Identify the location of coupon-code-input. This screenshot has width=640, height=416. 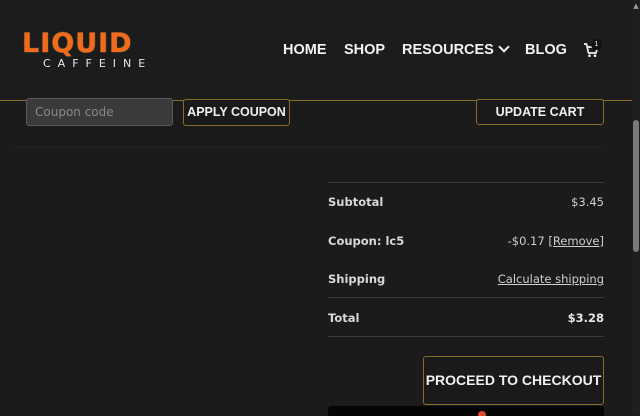
(99, 112).